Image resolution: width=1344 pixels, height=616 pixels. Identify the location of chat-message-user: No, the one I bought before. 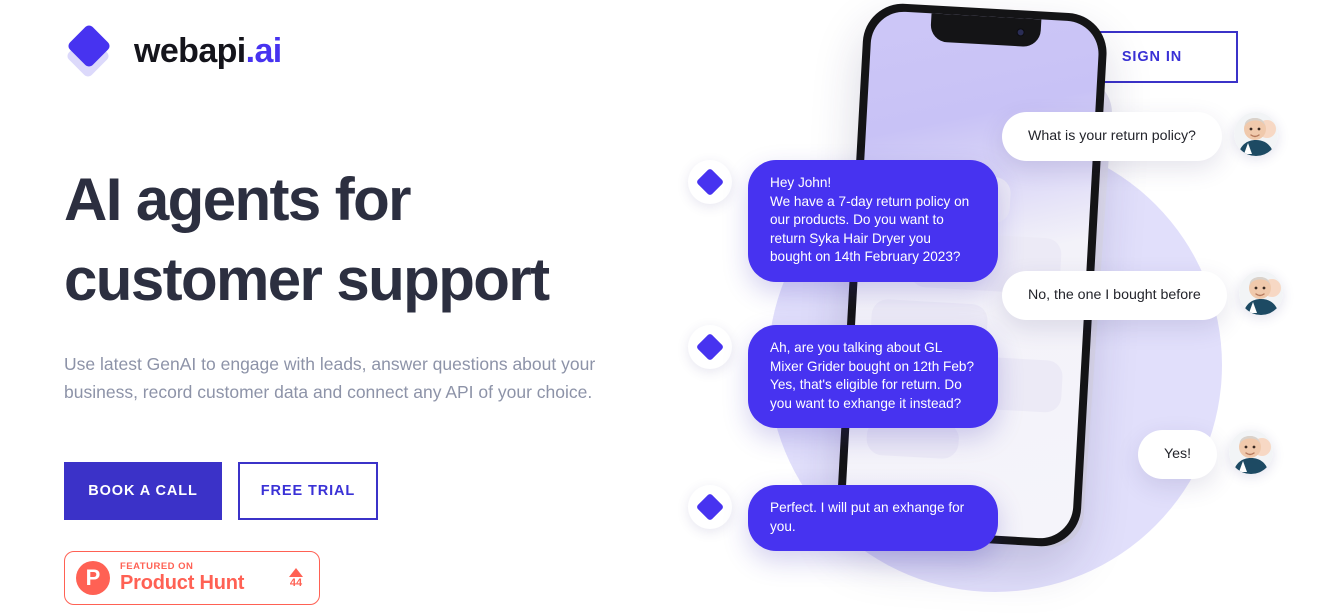
(1142, 295).